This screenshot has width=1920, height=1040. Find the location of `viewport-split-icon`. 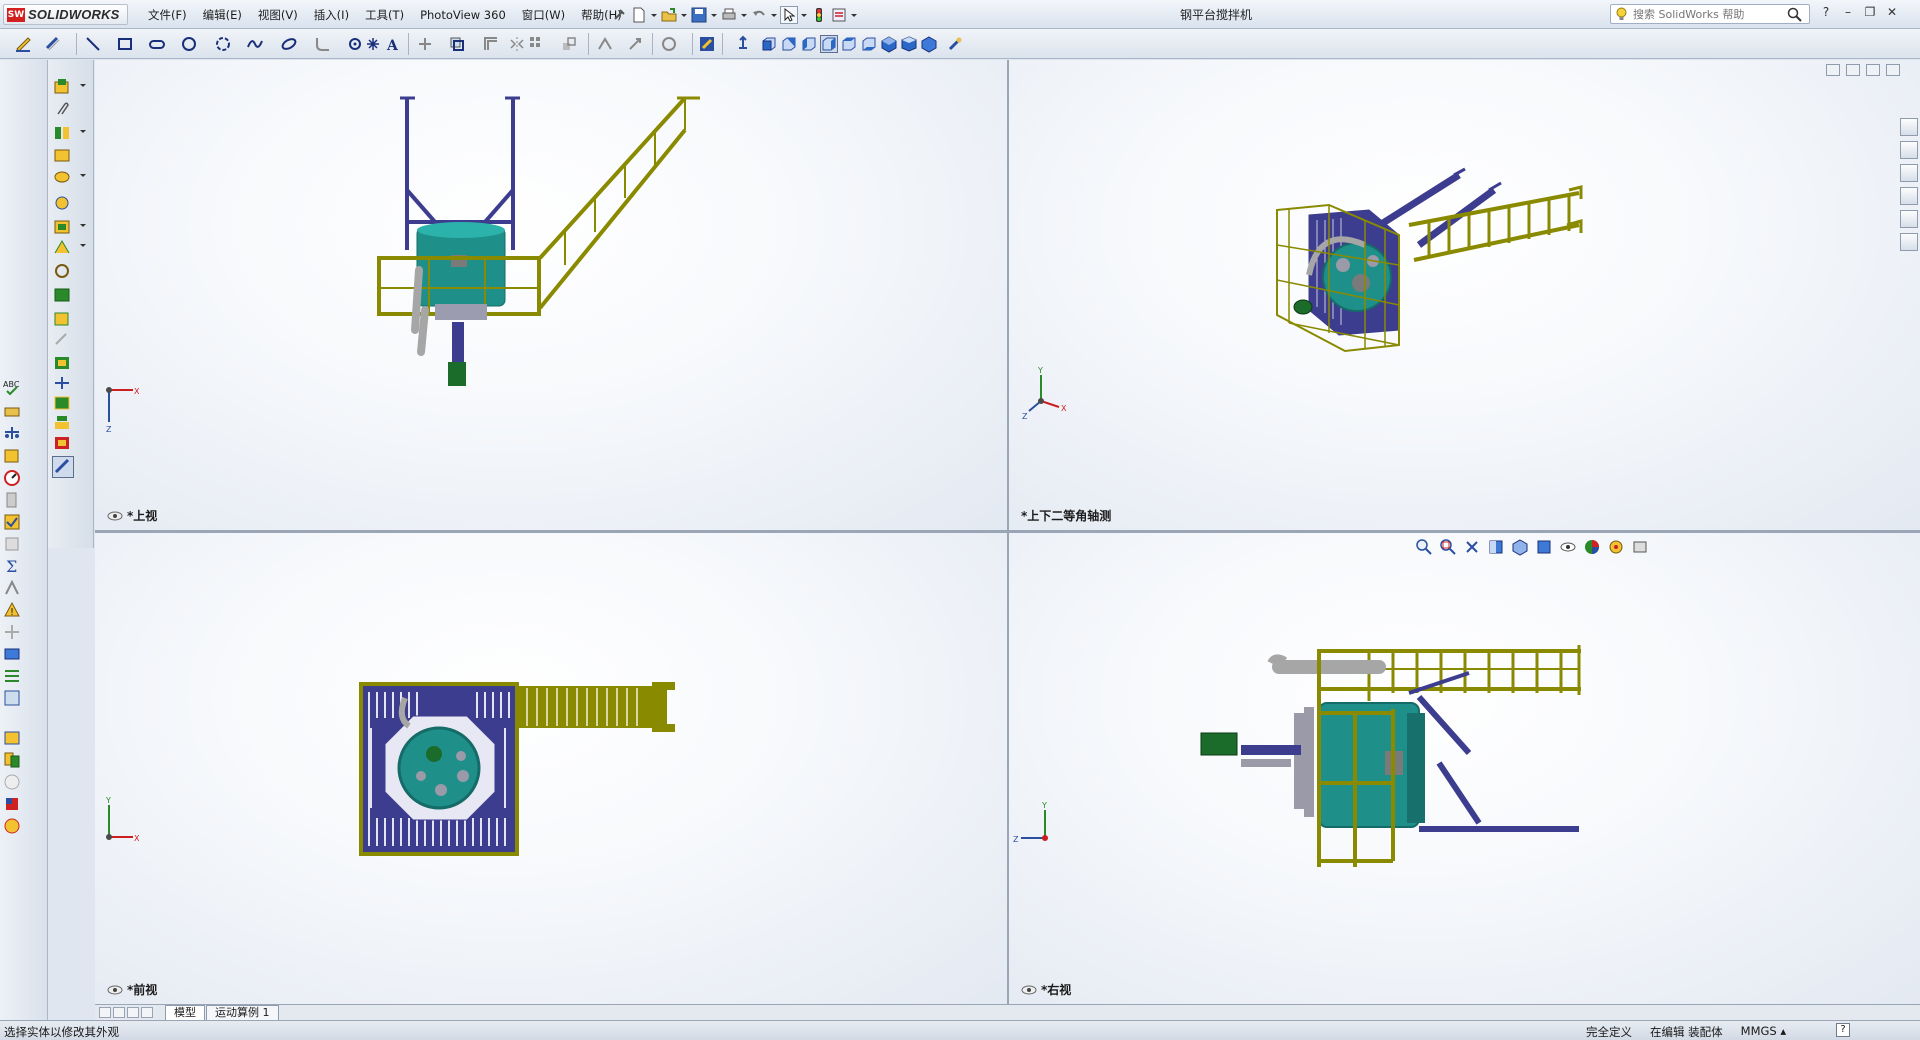

viewport-split-icon is located at coordinates (1833, 70).